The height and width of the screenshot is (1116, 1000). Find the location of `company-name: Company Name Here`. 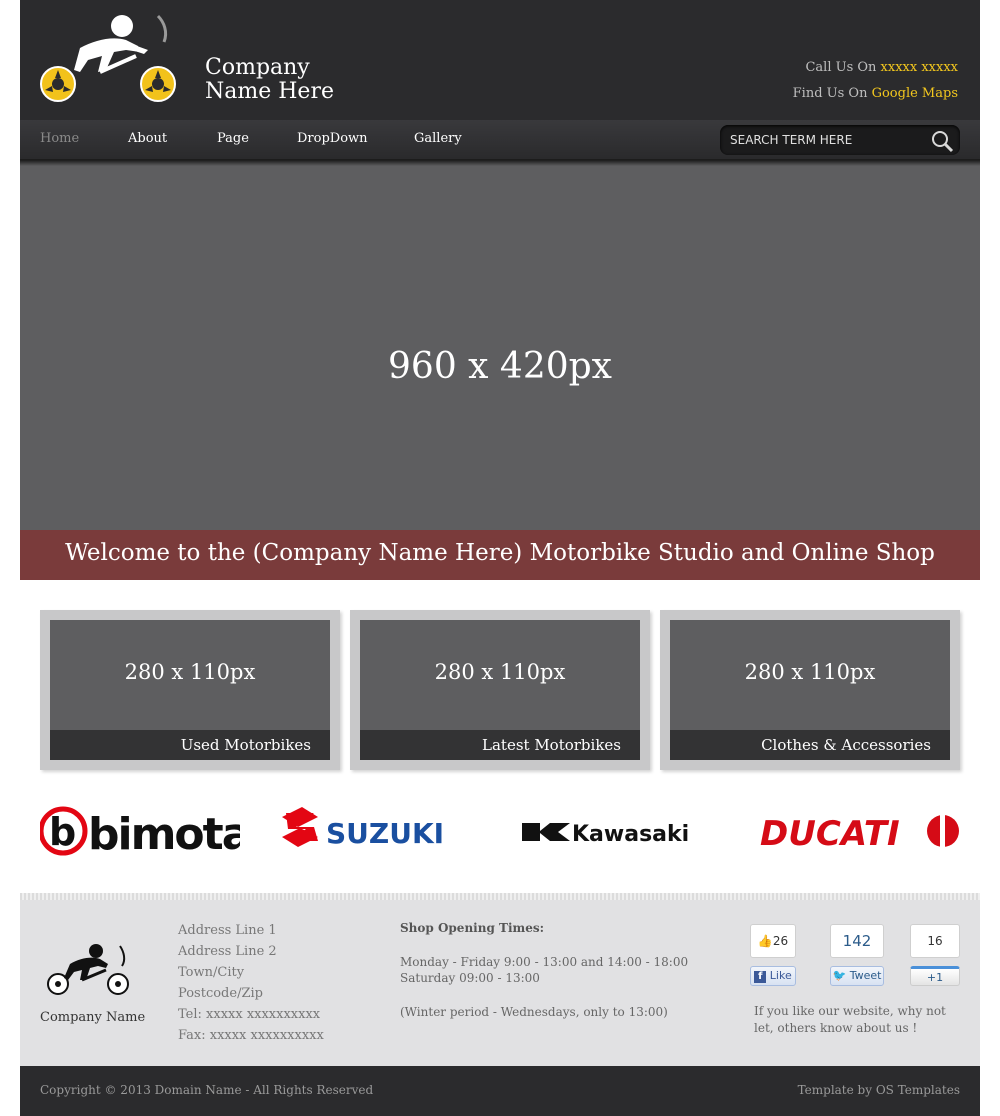

company-name: Company Name Here is located at coordinates (269, 80).